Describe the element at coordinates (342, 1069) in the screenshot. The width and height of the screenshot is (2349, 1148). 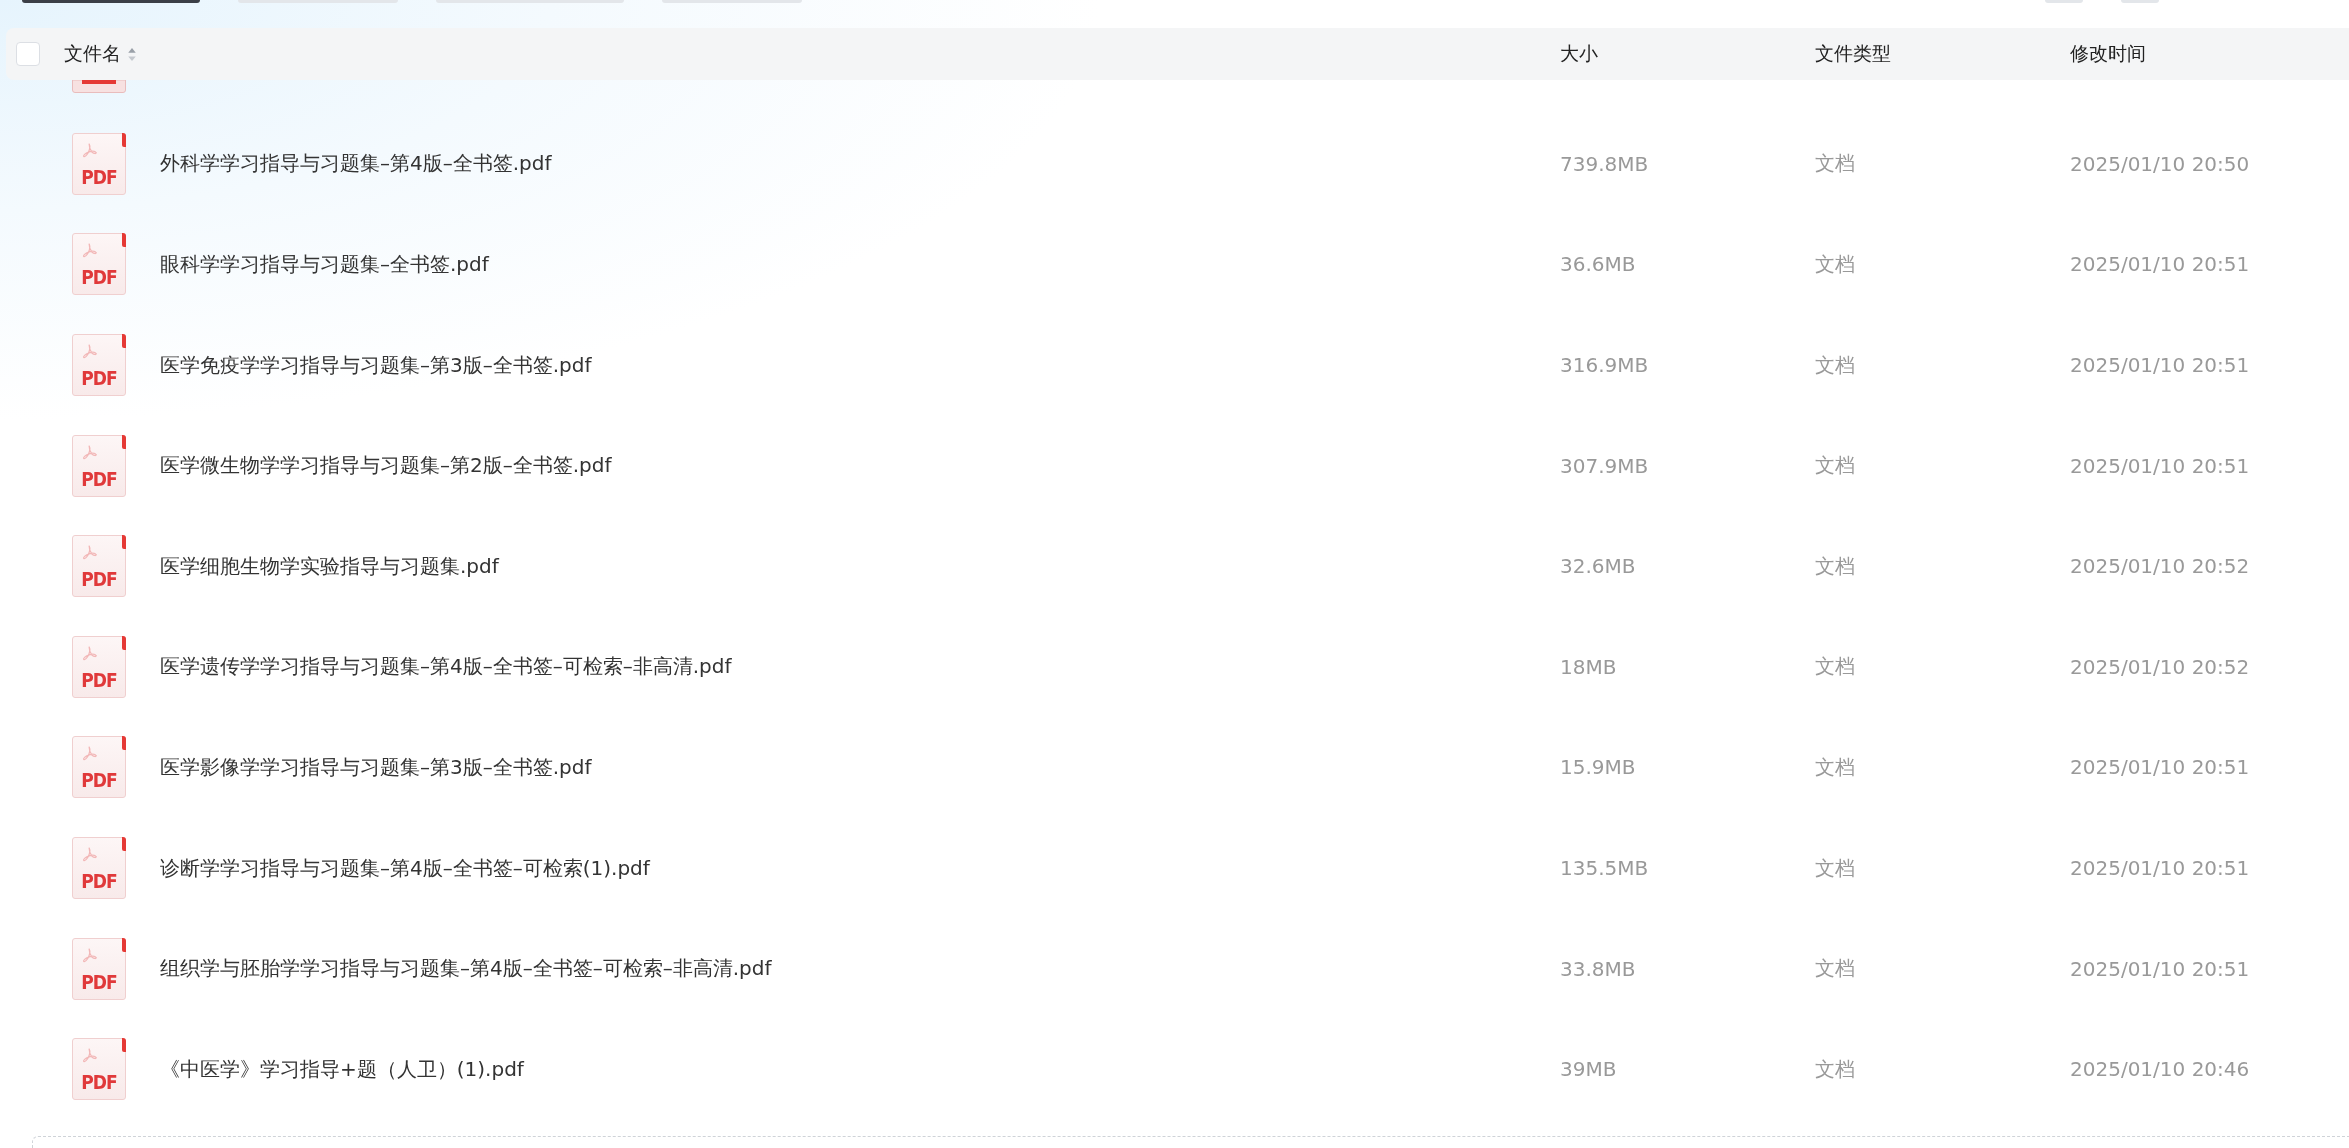
I see `file-name: 《中医学》学习指导+题（人卫）(1).pdf` at that location.